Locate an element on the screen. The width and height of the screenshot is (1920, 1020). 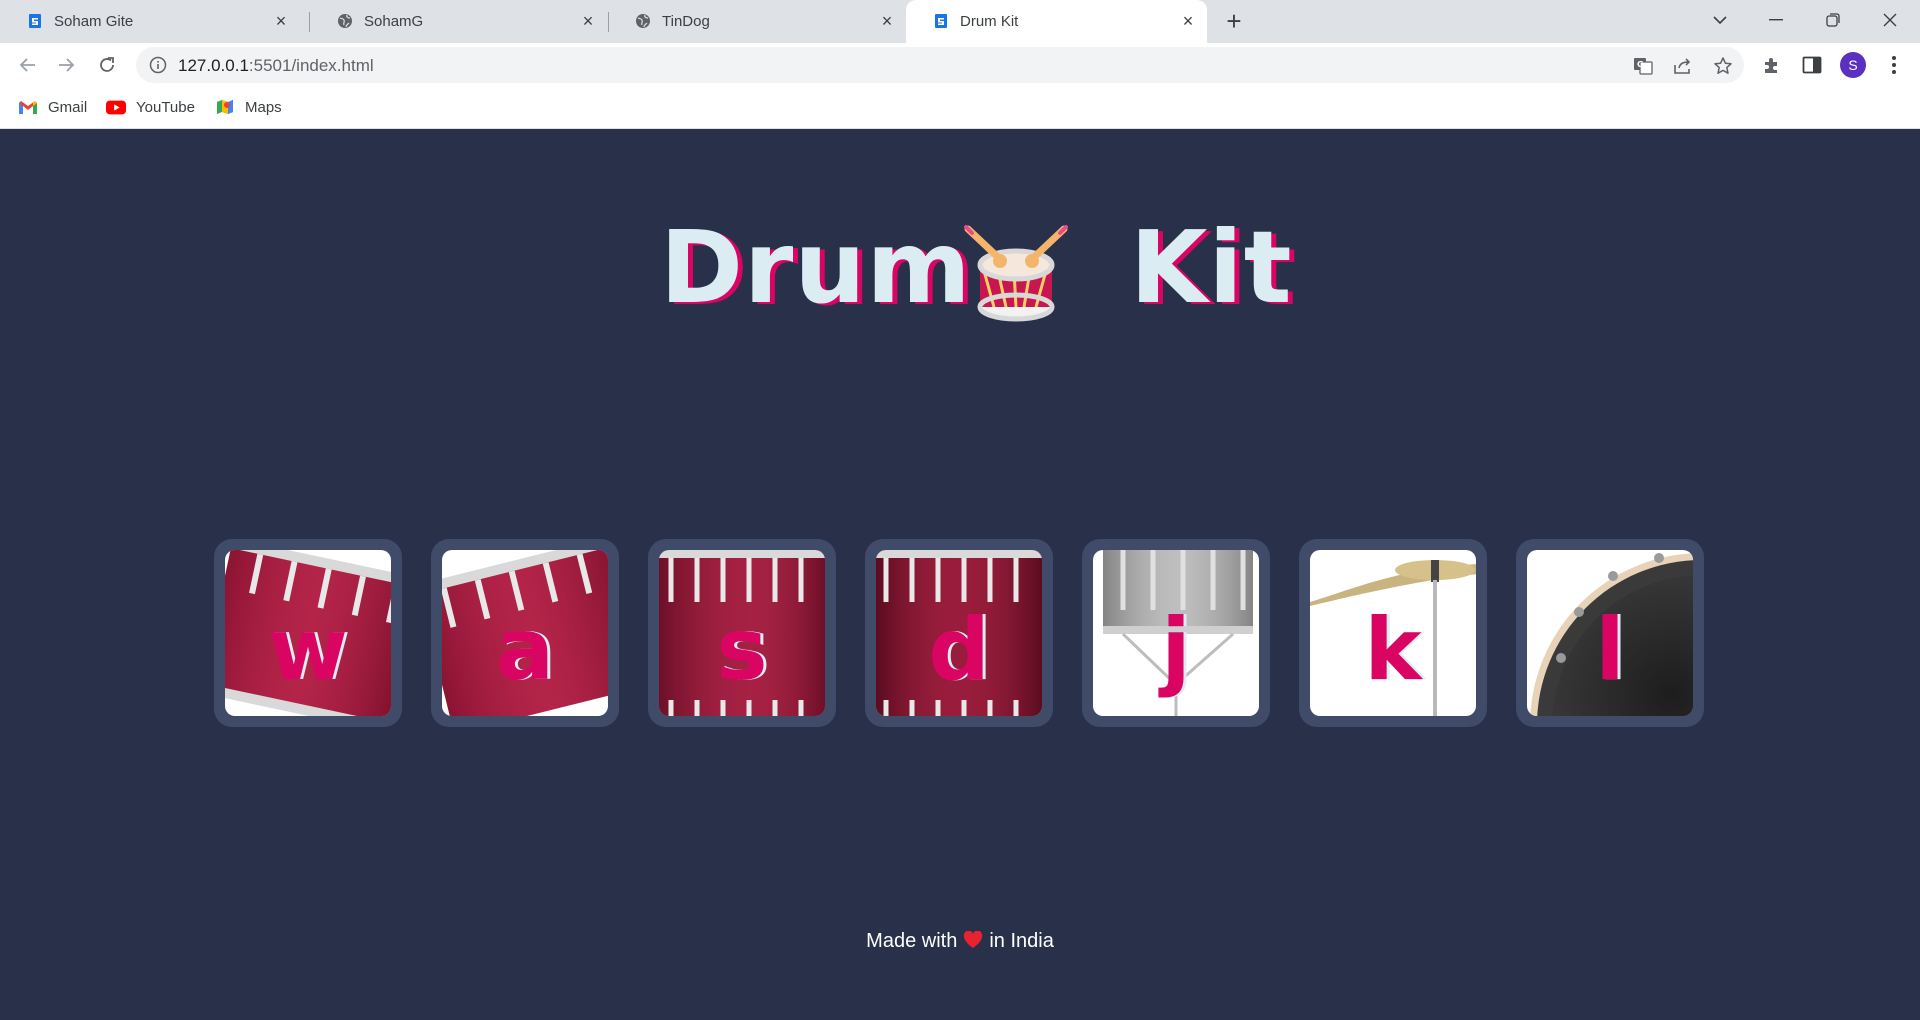
restore-button is located at coordinates (1833, 20).